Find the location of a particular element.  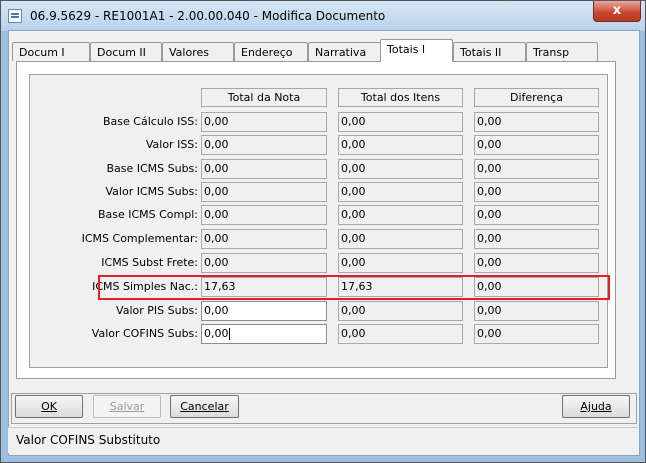

tab-transp: Transp is located at coordinates (562, 51).